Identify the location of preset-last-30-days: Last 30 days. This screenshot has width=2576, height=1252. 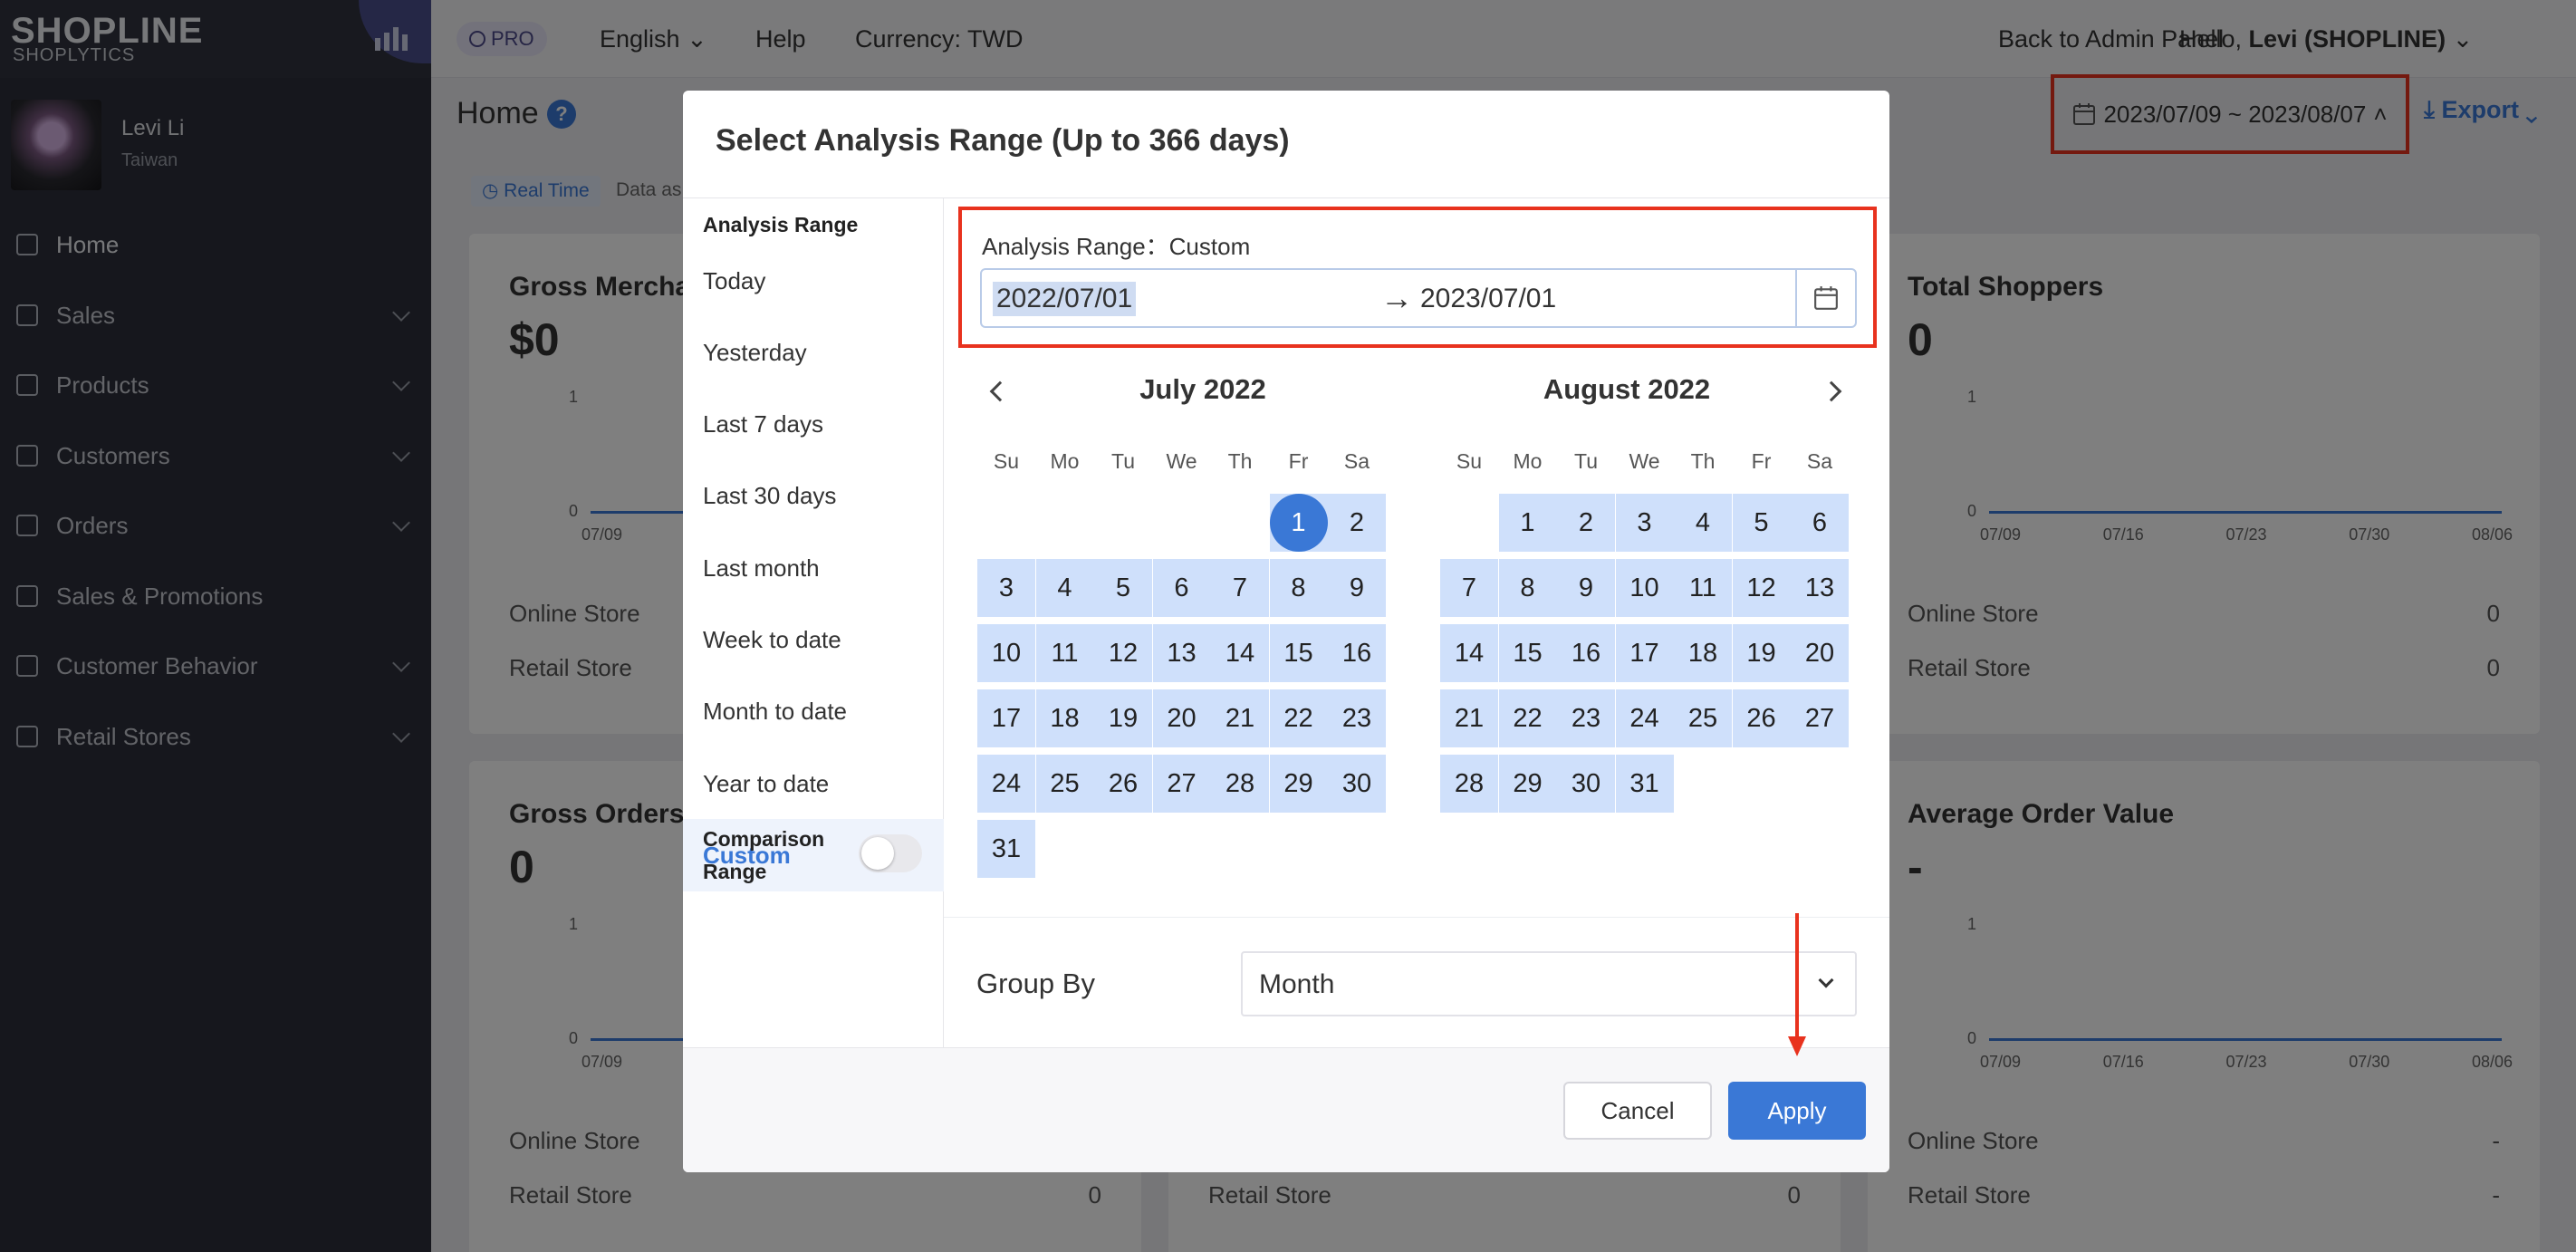
(813, 495).